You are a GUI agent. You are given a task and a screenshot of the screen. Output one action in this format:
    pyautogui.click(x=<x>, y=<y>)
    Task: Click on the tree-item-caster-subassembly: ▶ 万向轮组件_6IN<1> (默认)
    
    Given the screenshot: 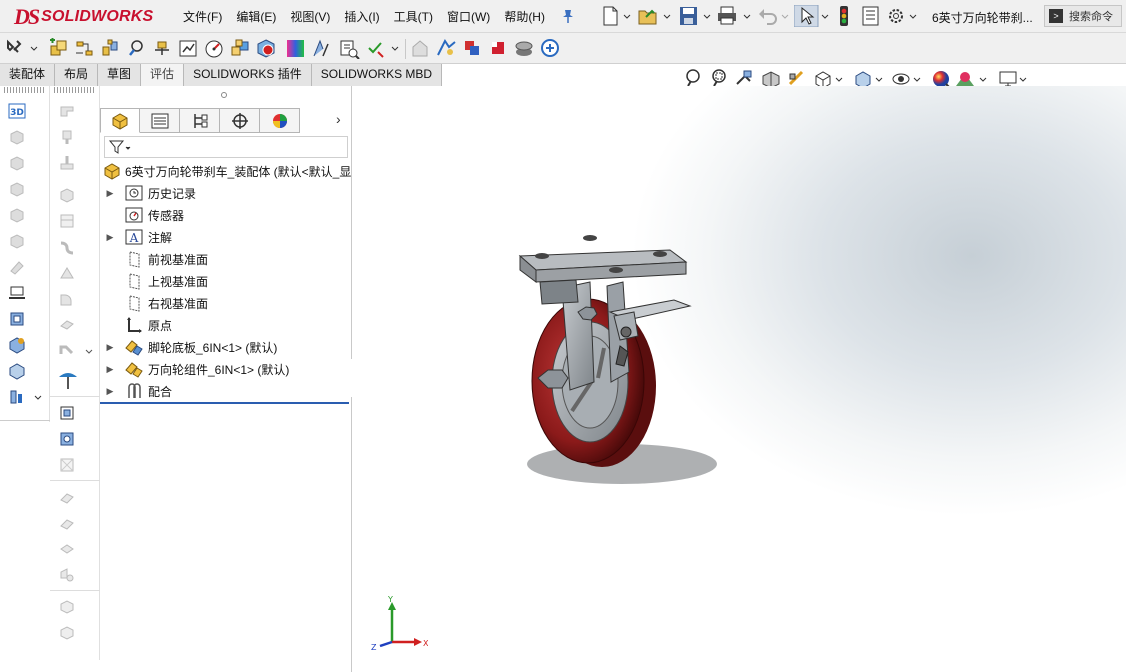 What is the action you would take?
    pyautogui.click(x=226, y=369)
    